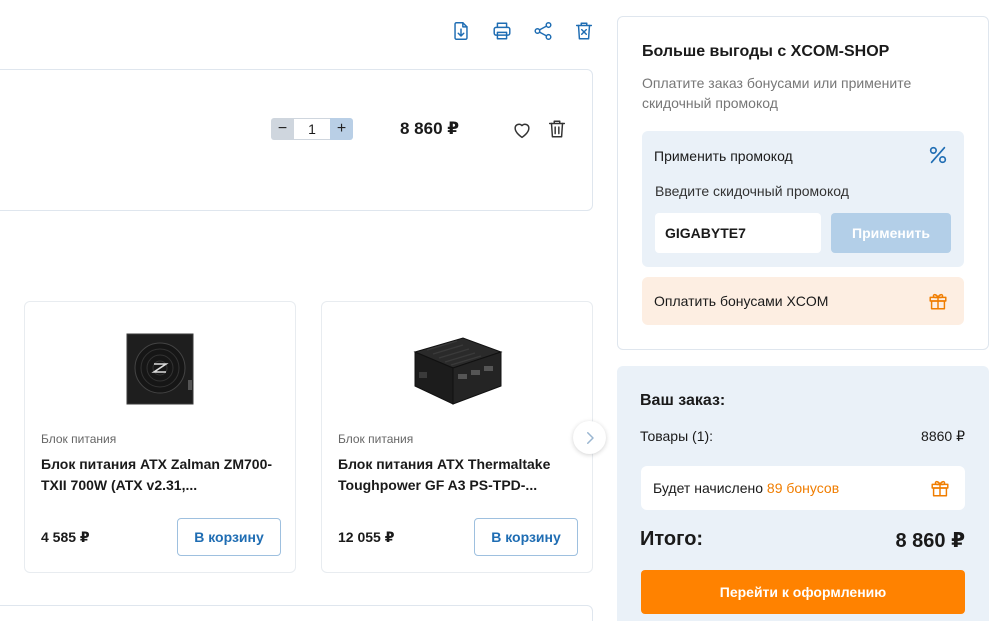  Describe the element at coordinates (502, 31) in the screenshot. I see `print-icon` at that location.